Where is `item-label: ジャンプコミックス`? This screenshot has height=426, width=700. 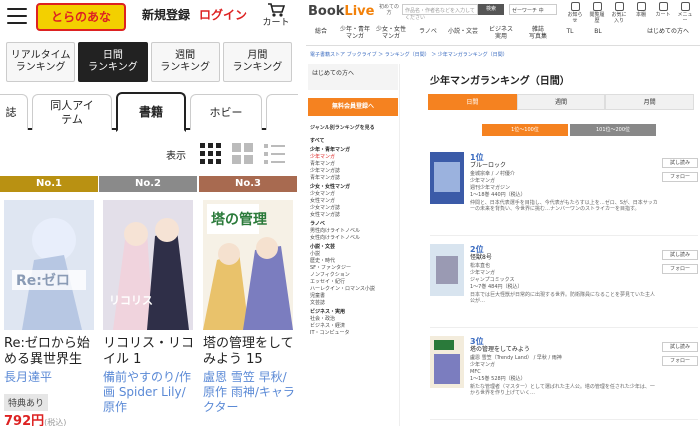
item-label: ジャンプコミックス is located at coordinates (492, 280).